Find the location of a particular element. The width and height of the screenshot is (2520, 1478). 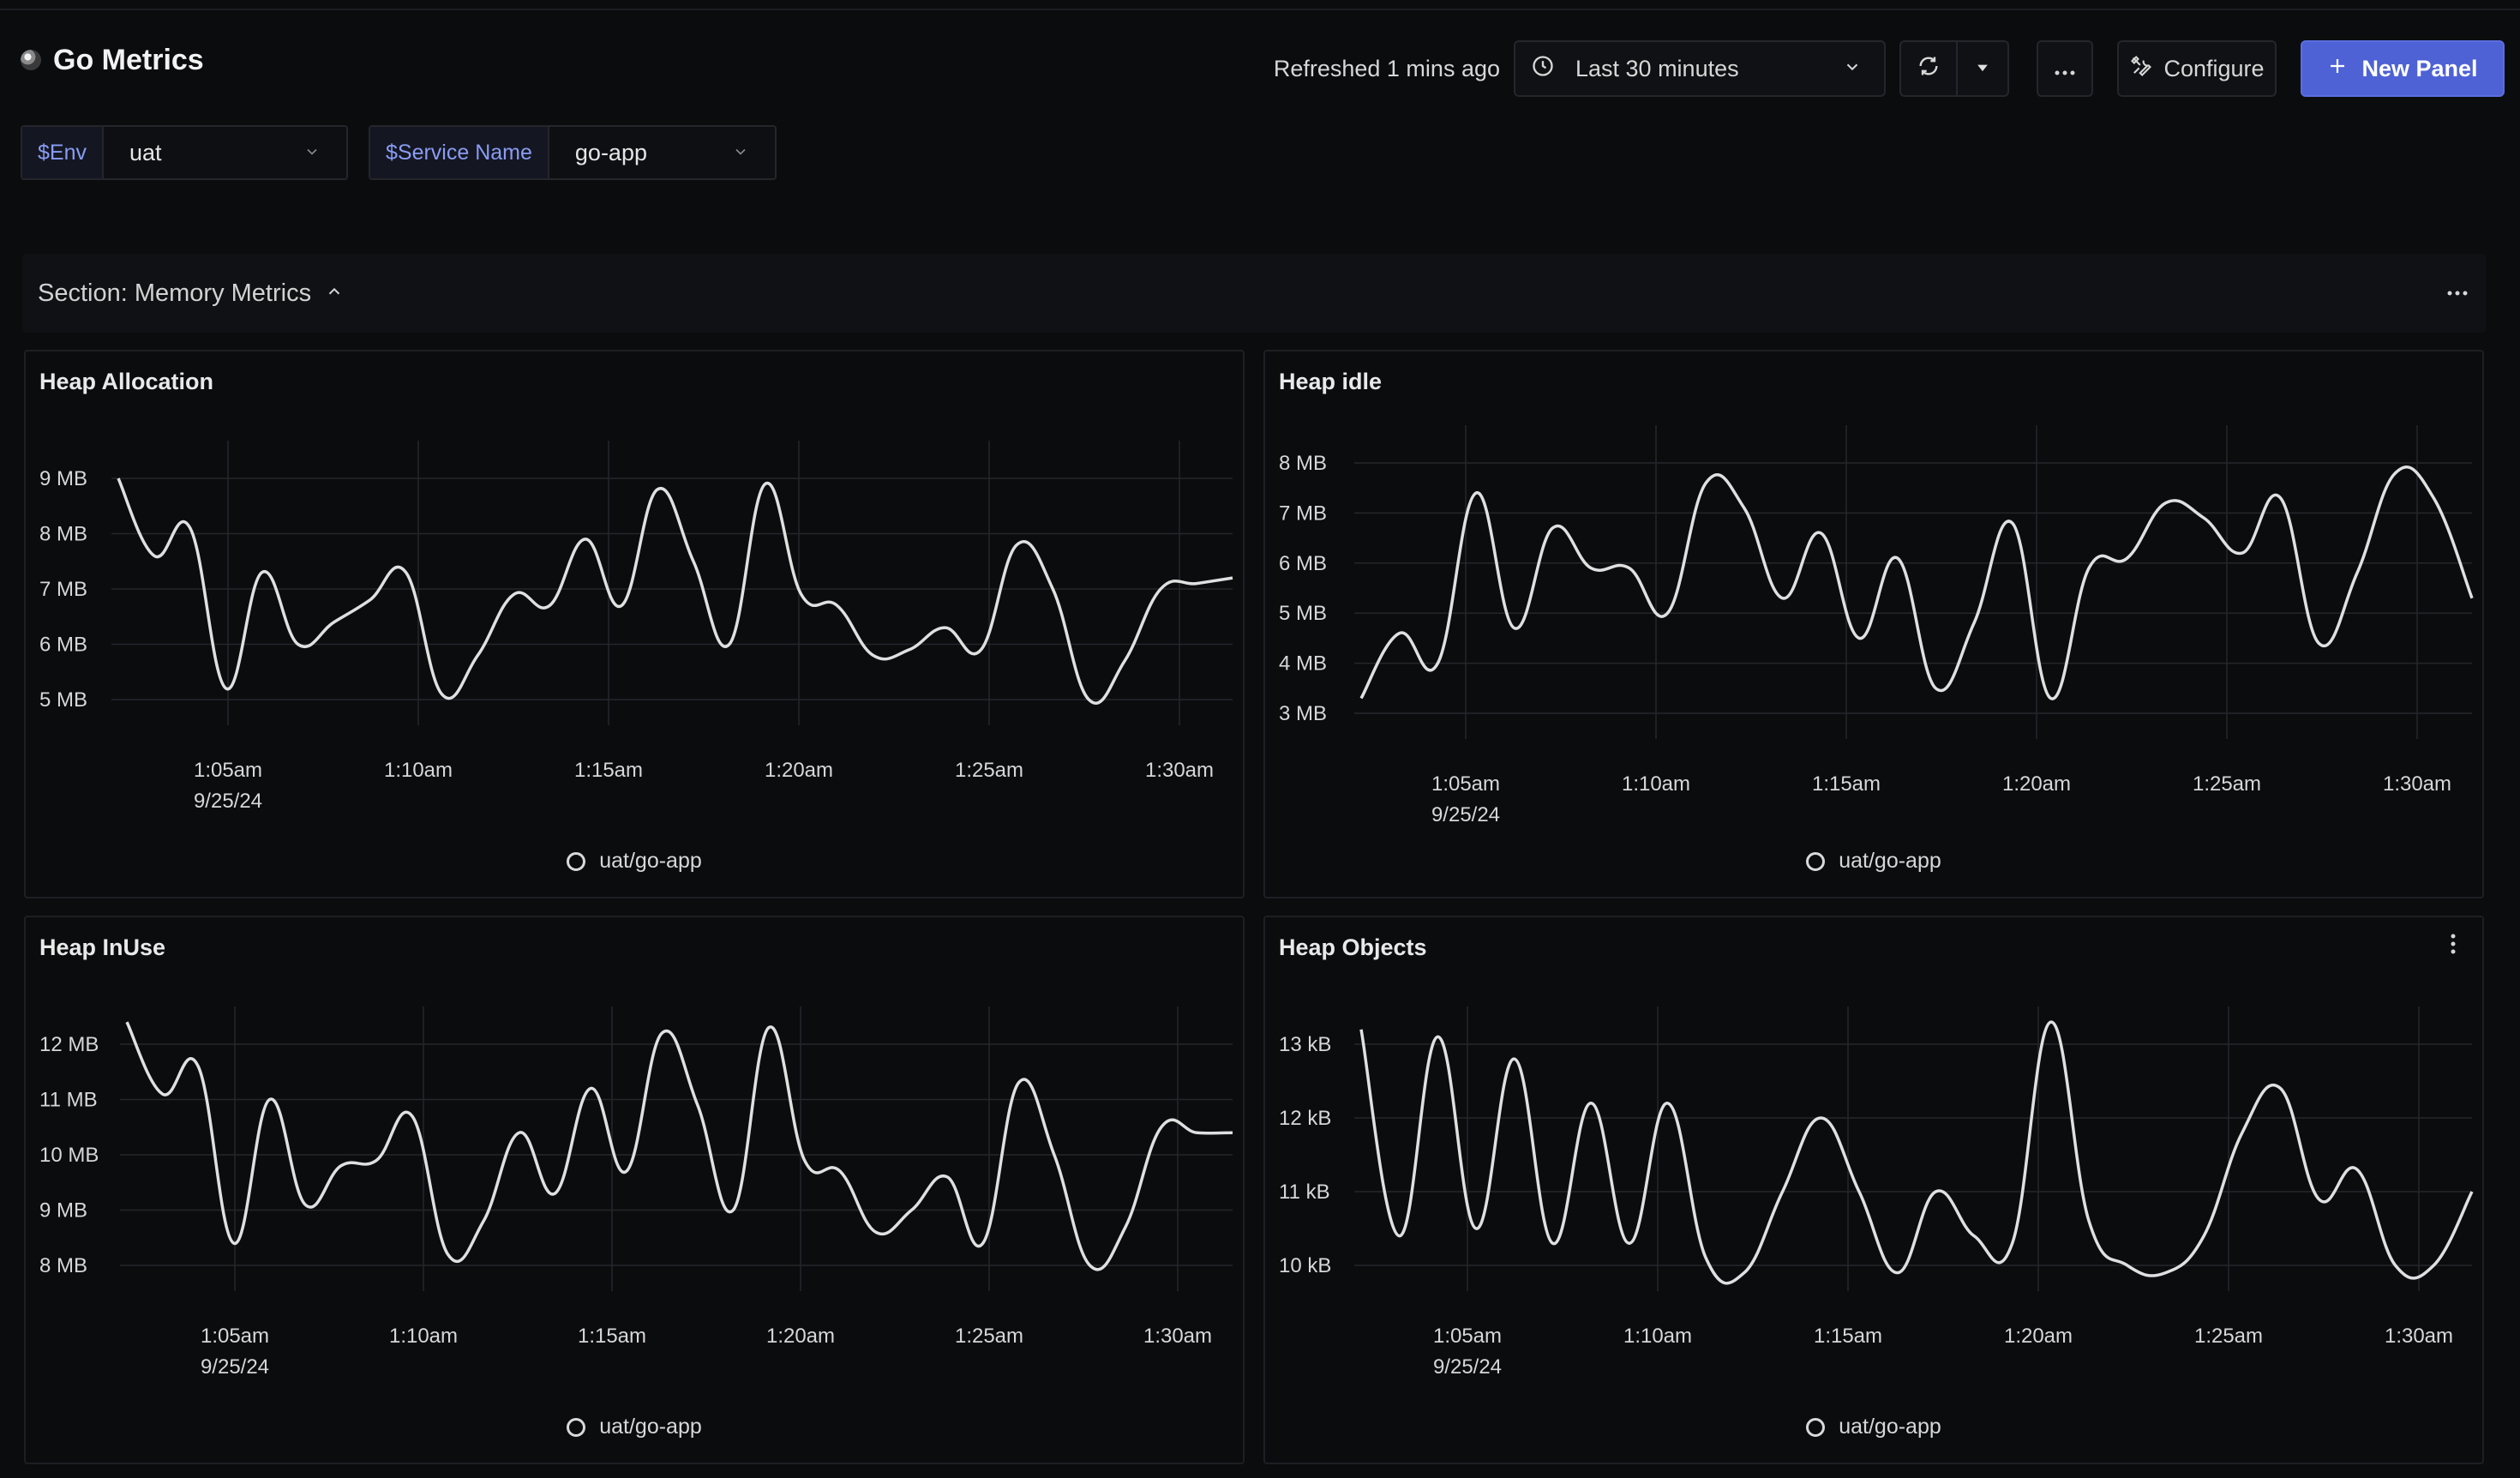

refresh-icon is located at coordinates (1929, 69).